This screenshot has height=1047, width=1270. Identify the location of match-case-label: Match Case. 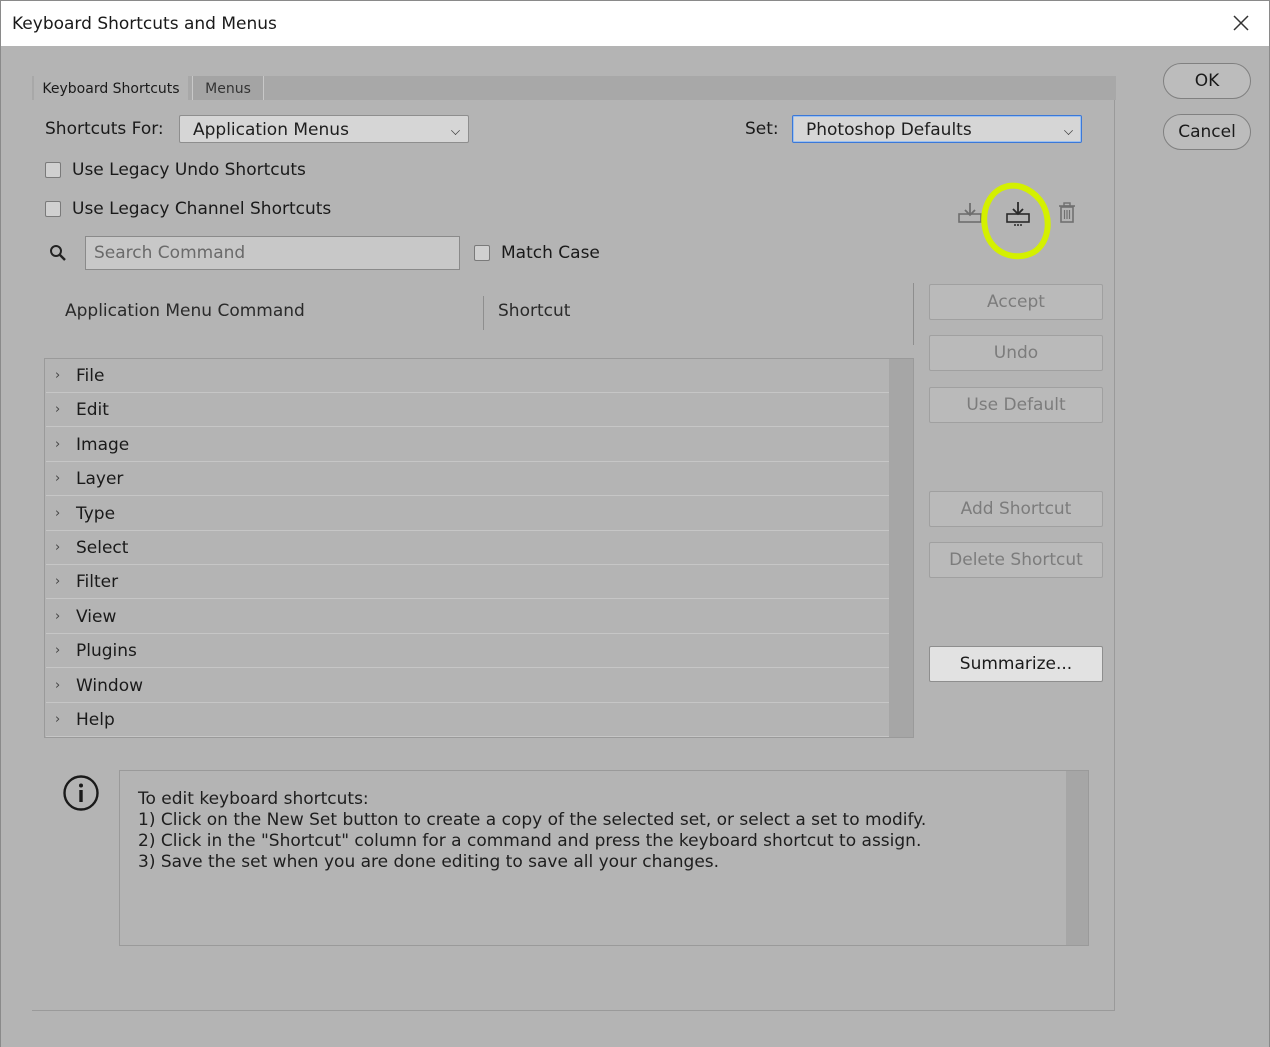
(550, 253).